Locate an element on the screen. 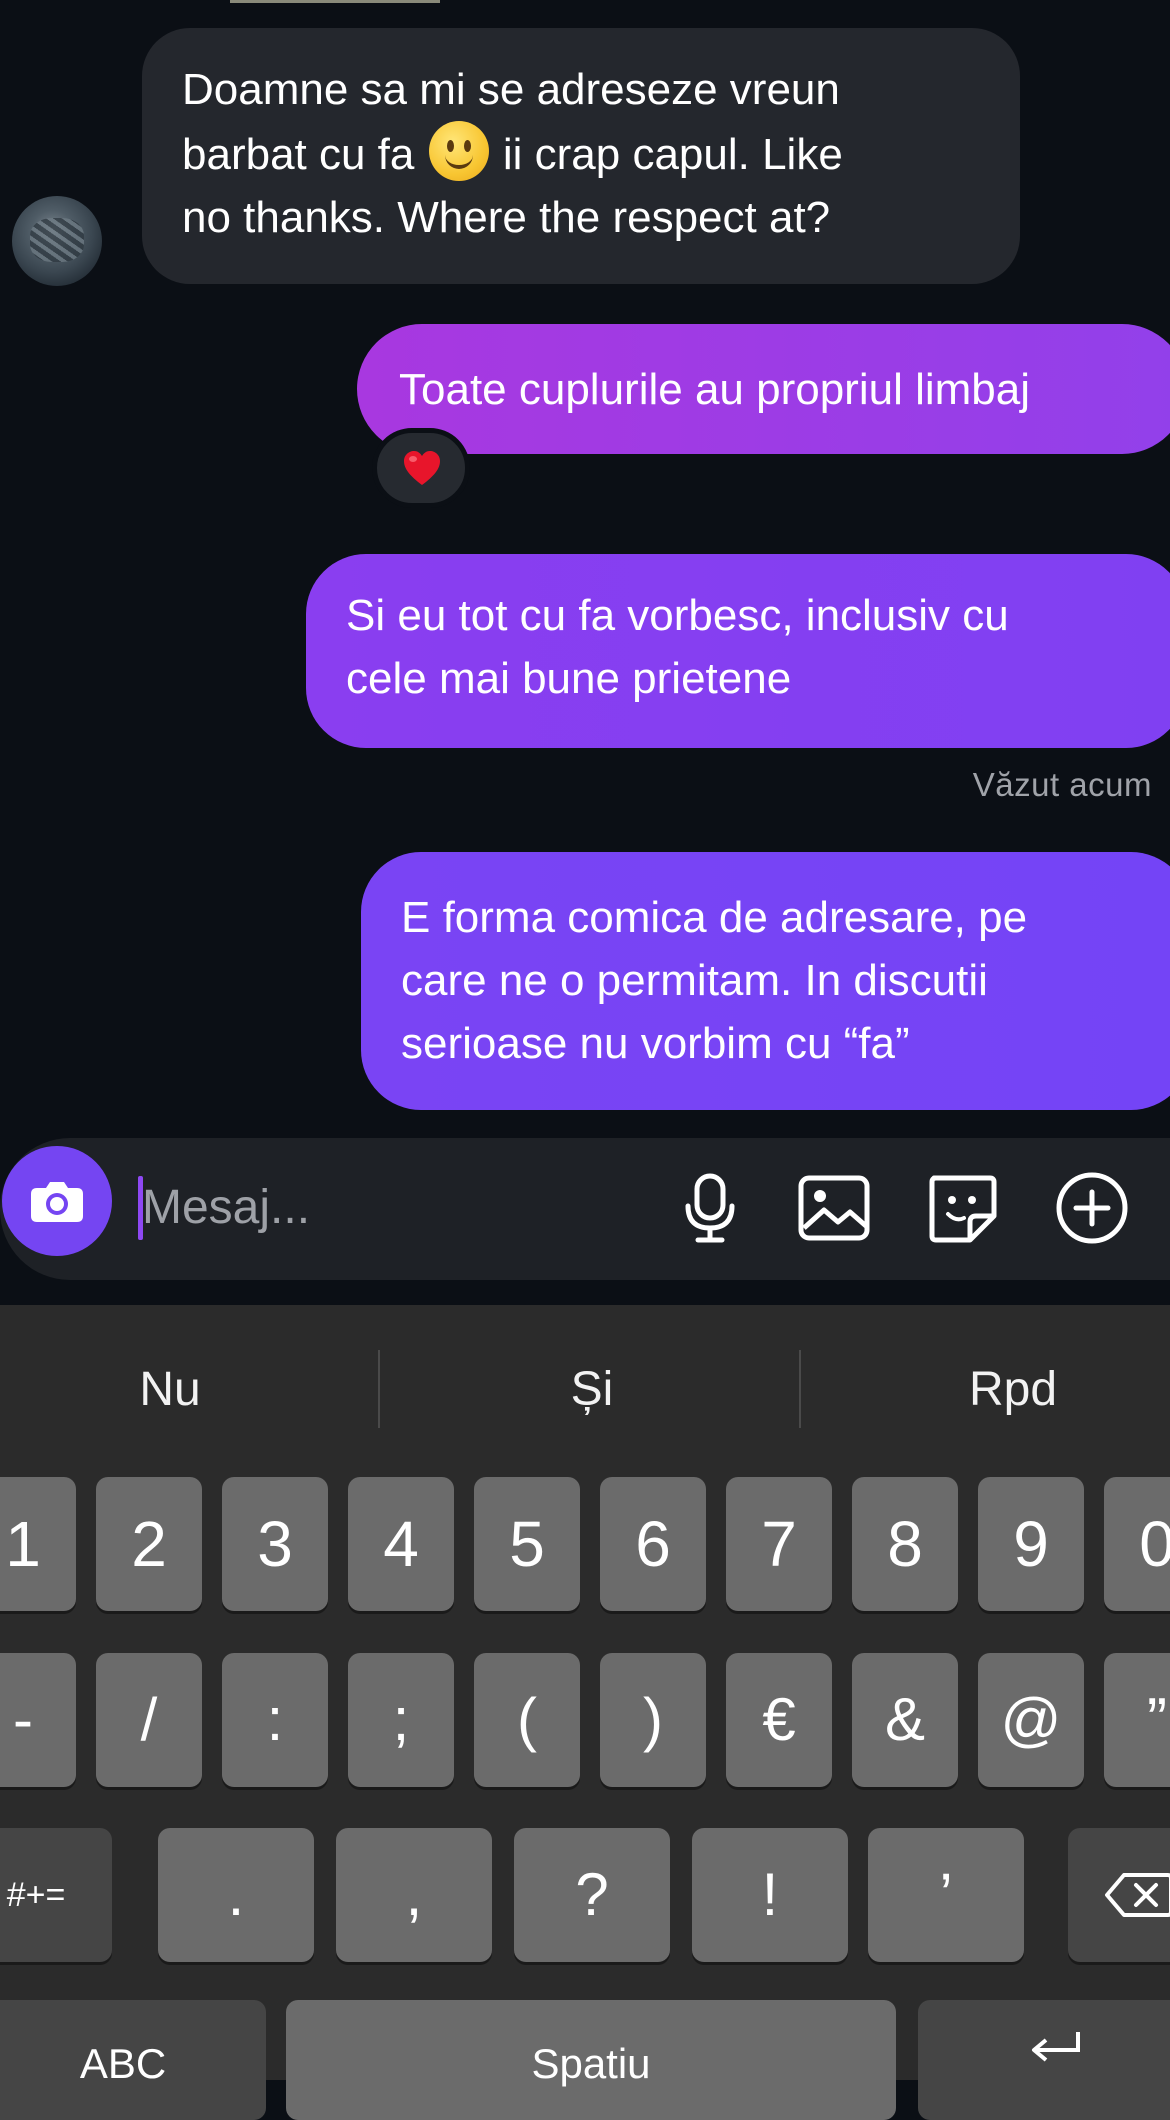 Image resolution: width=1170 pixels, height=2120 pixels. message-text: barbat cu fa is located at coordinates (298, 154).